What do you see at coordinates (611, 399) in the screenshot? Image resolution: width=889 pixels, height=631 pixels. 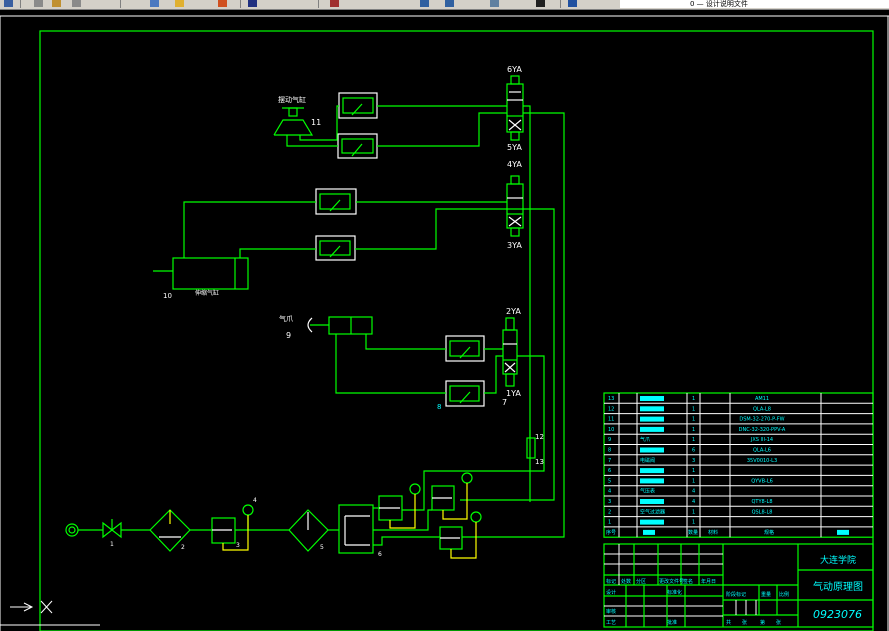 I see `part-number: 13` at bounding box center [611, 399].